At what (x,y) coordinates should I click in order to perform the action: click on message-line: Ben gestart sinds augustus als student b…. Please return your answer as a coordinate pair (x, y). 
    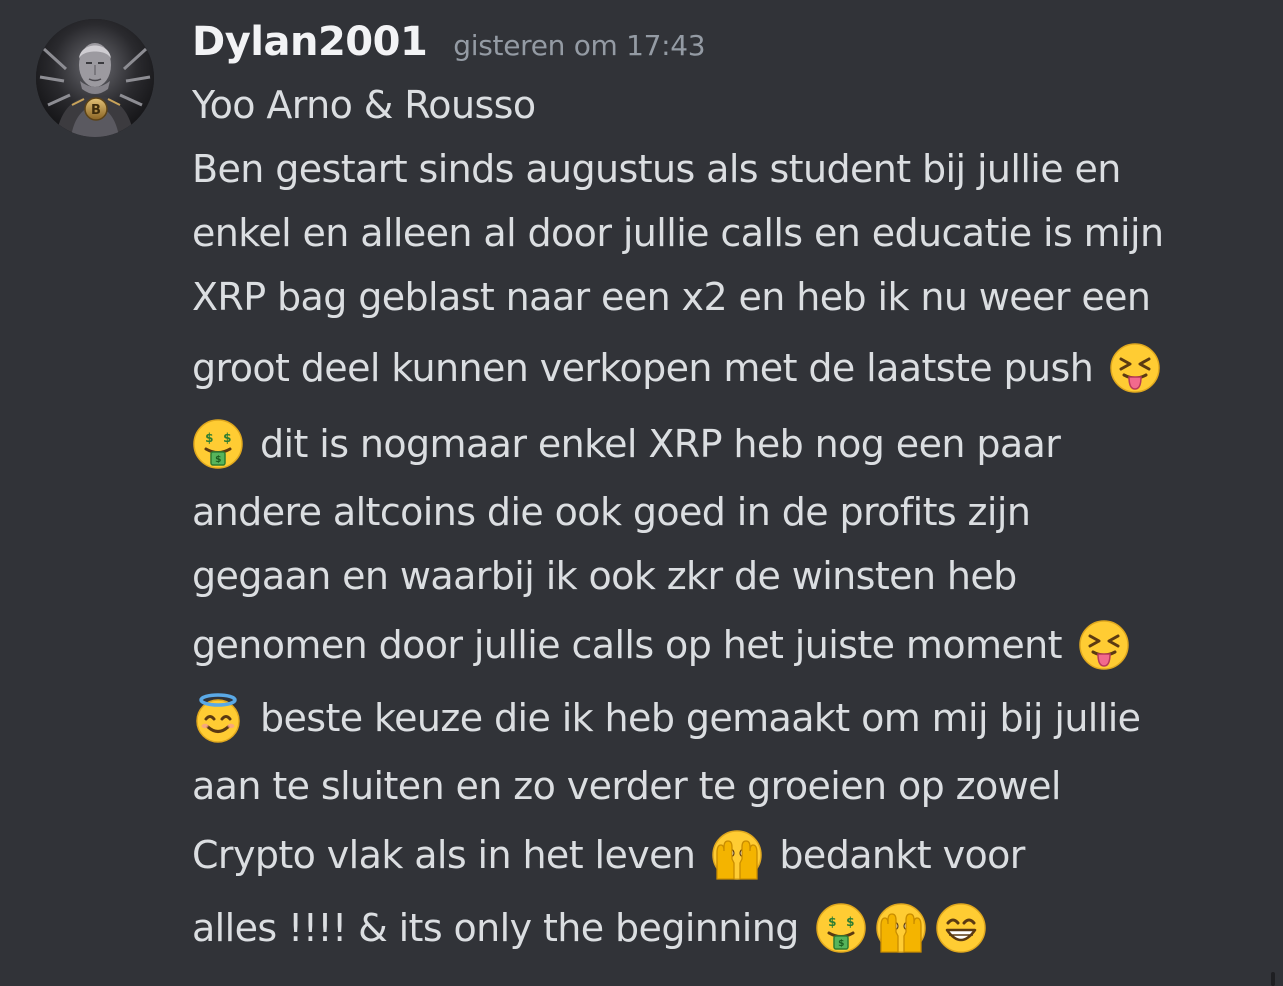
    Looking at the image, I should click on (727, 169).